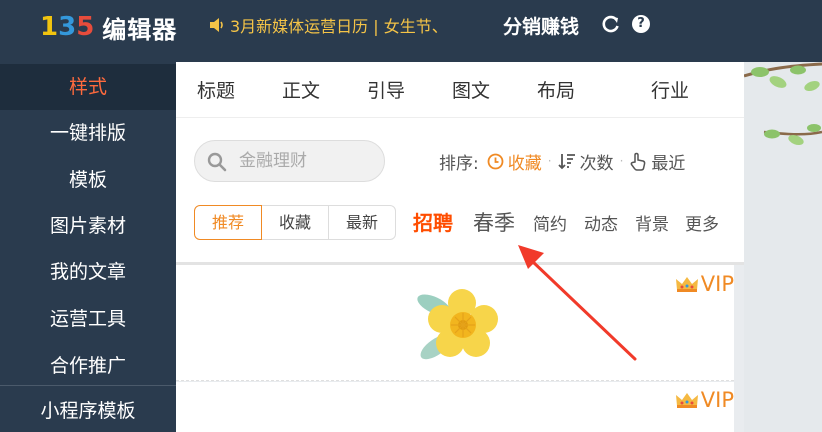 This screenshot has width=822, height=432. Describe the element at coordinates (702, 222) in the screenshot. I see `category-more: 更多` at that location.